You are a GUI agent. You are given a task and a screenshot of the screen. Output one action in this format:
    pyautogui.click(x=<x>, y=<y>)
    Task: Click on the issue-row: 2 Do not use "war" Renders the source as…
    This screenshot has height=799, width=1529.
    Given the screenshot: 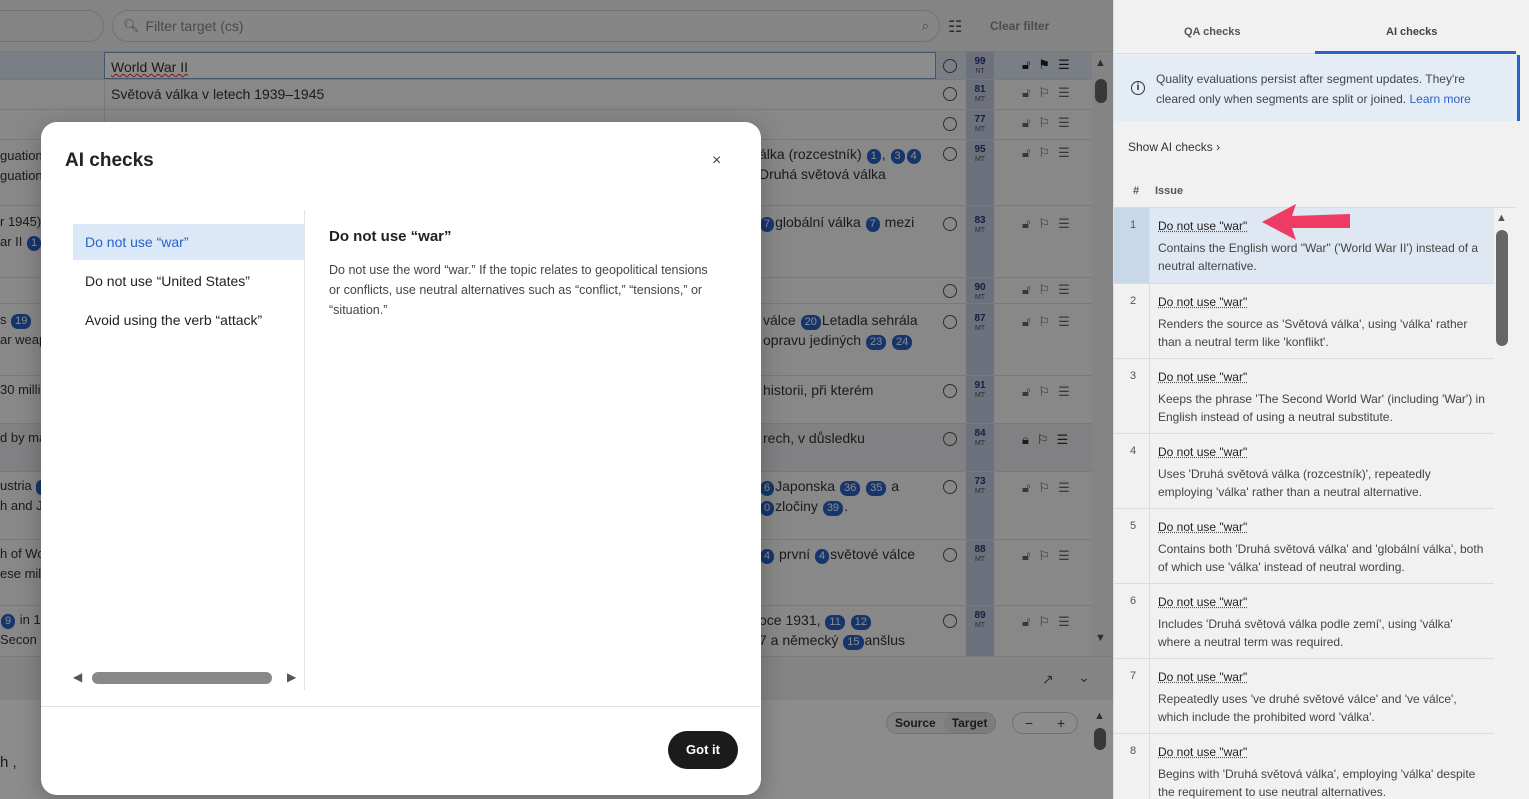 What is the action you would take?
    pyautogui.click(x=1304, y=321)
    